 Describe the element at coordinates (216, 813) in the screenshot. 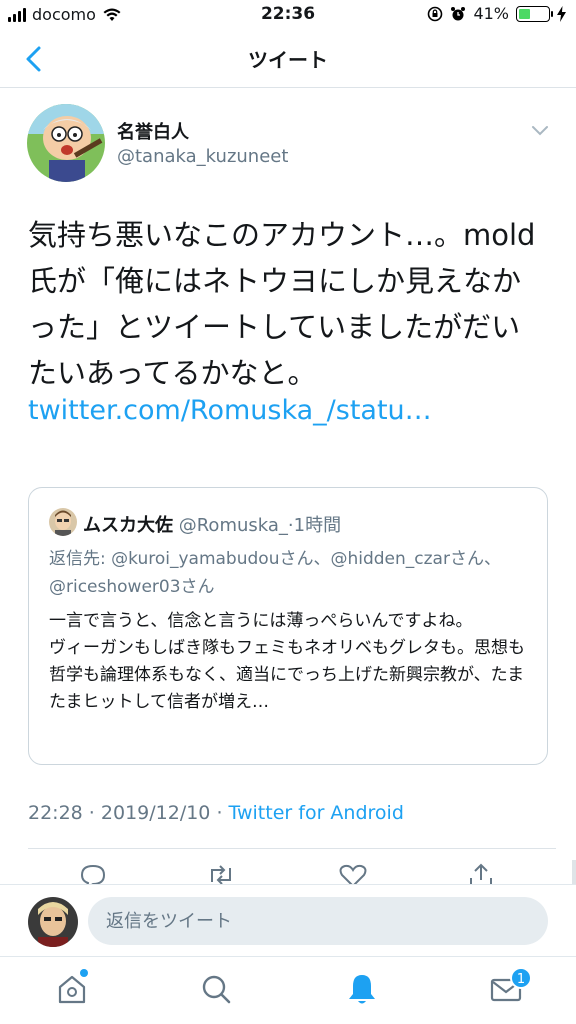

I see `tweet-meta: 22:28 · 2019/12/10 · Twitter for Android` at that location.